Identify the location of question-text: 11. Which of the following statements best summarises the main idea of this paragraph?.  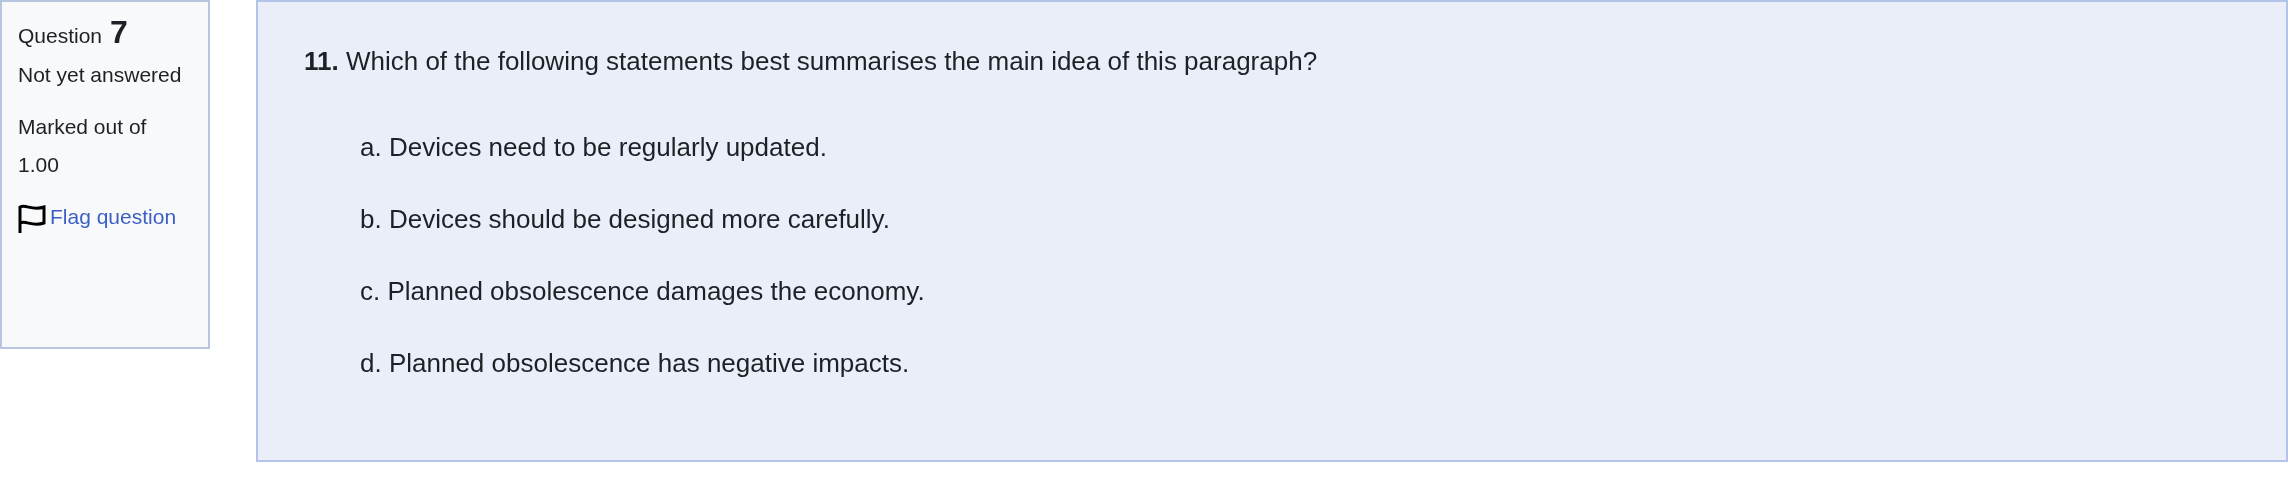
(811, 61).